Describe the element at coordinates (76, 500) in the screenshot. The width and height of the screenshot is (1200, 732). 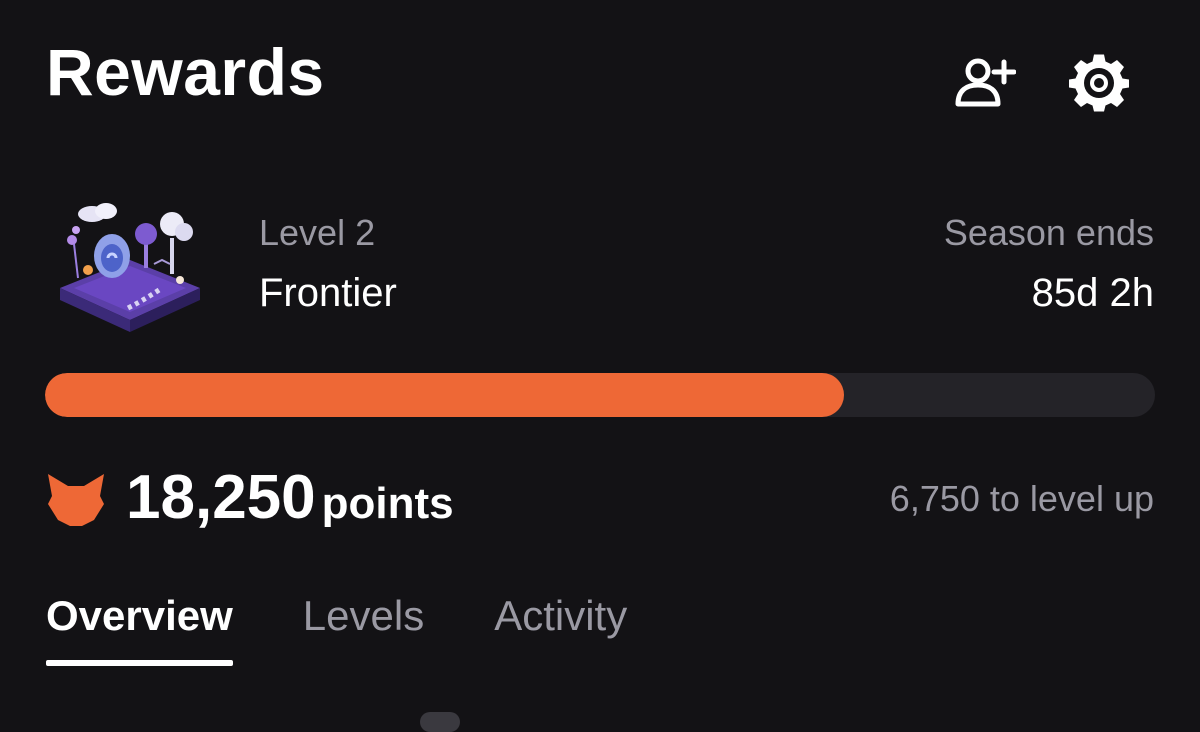
I see `fox-icon` at that location.